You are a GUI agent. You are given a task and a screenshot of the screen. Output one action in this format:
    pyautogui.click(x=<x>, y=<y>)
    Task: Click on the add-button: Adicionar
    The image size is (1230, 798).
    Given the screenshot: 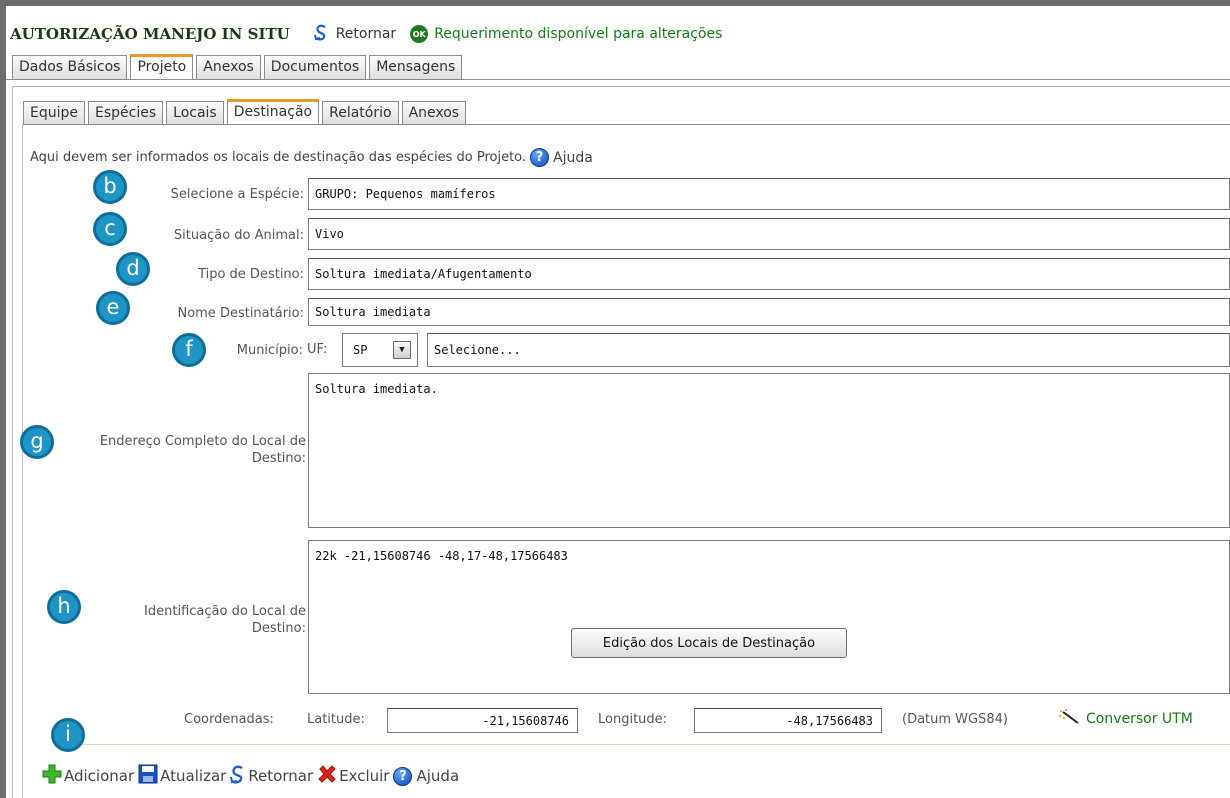 What is the action you would take?
    pyautogui.click(x=88, y=776)
    